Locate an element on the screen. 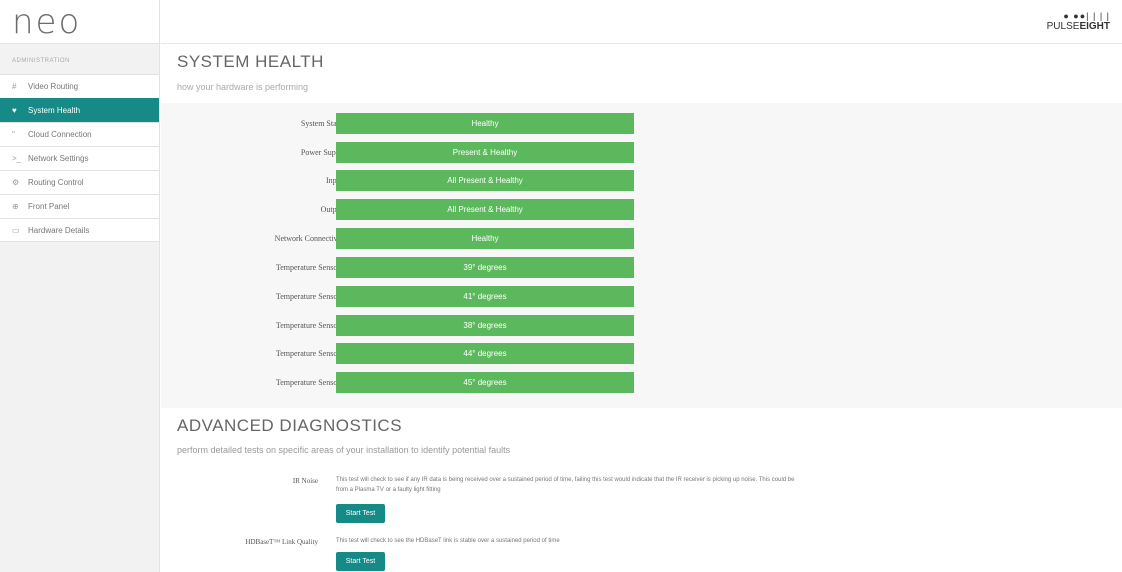 The width and height of the screenshot is (1122, 572). brand-dots-icon: ● ●●| | | | is located at coordinates (1086, 16).